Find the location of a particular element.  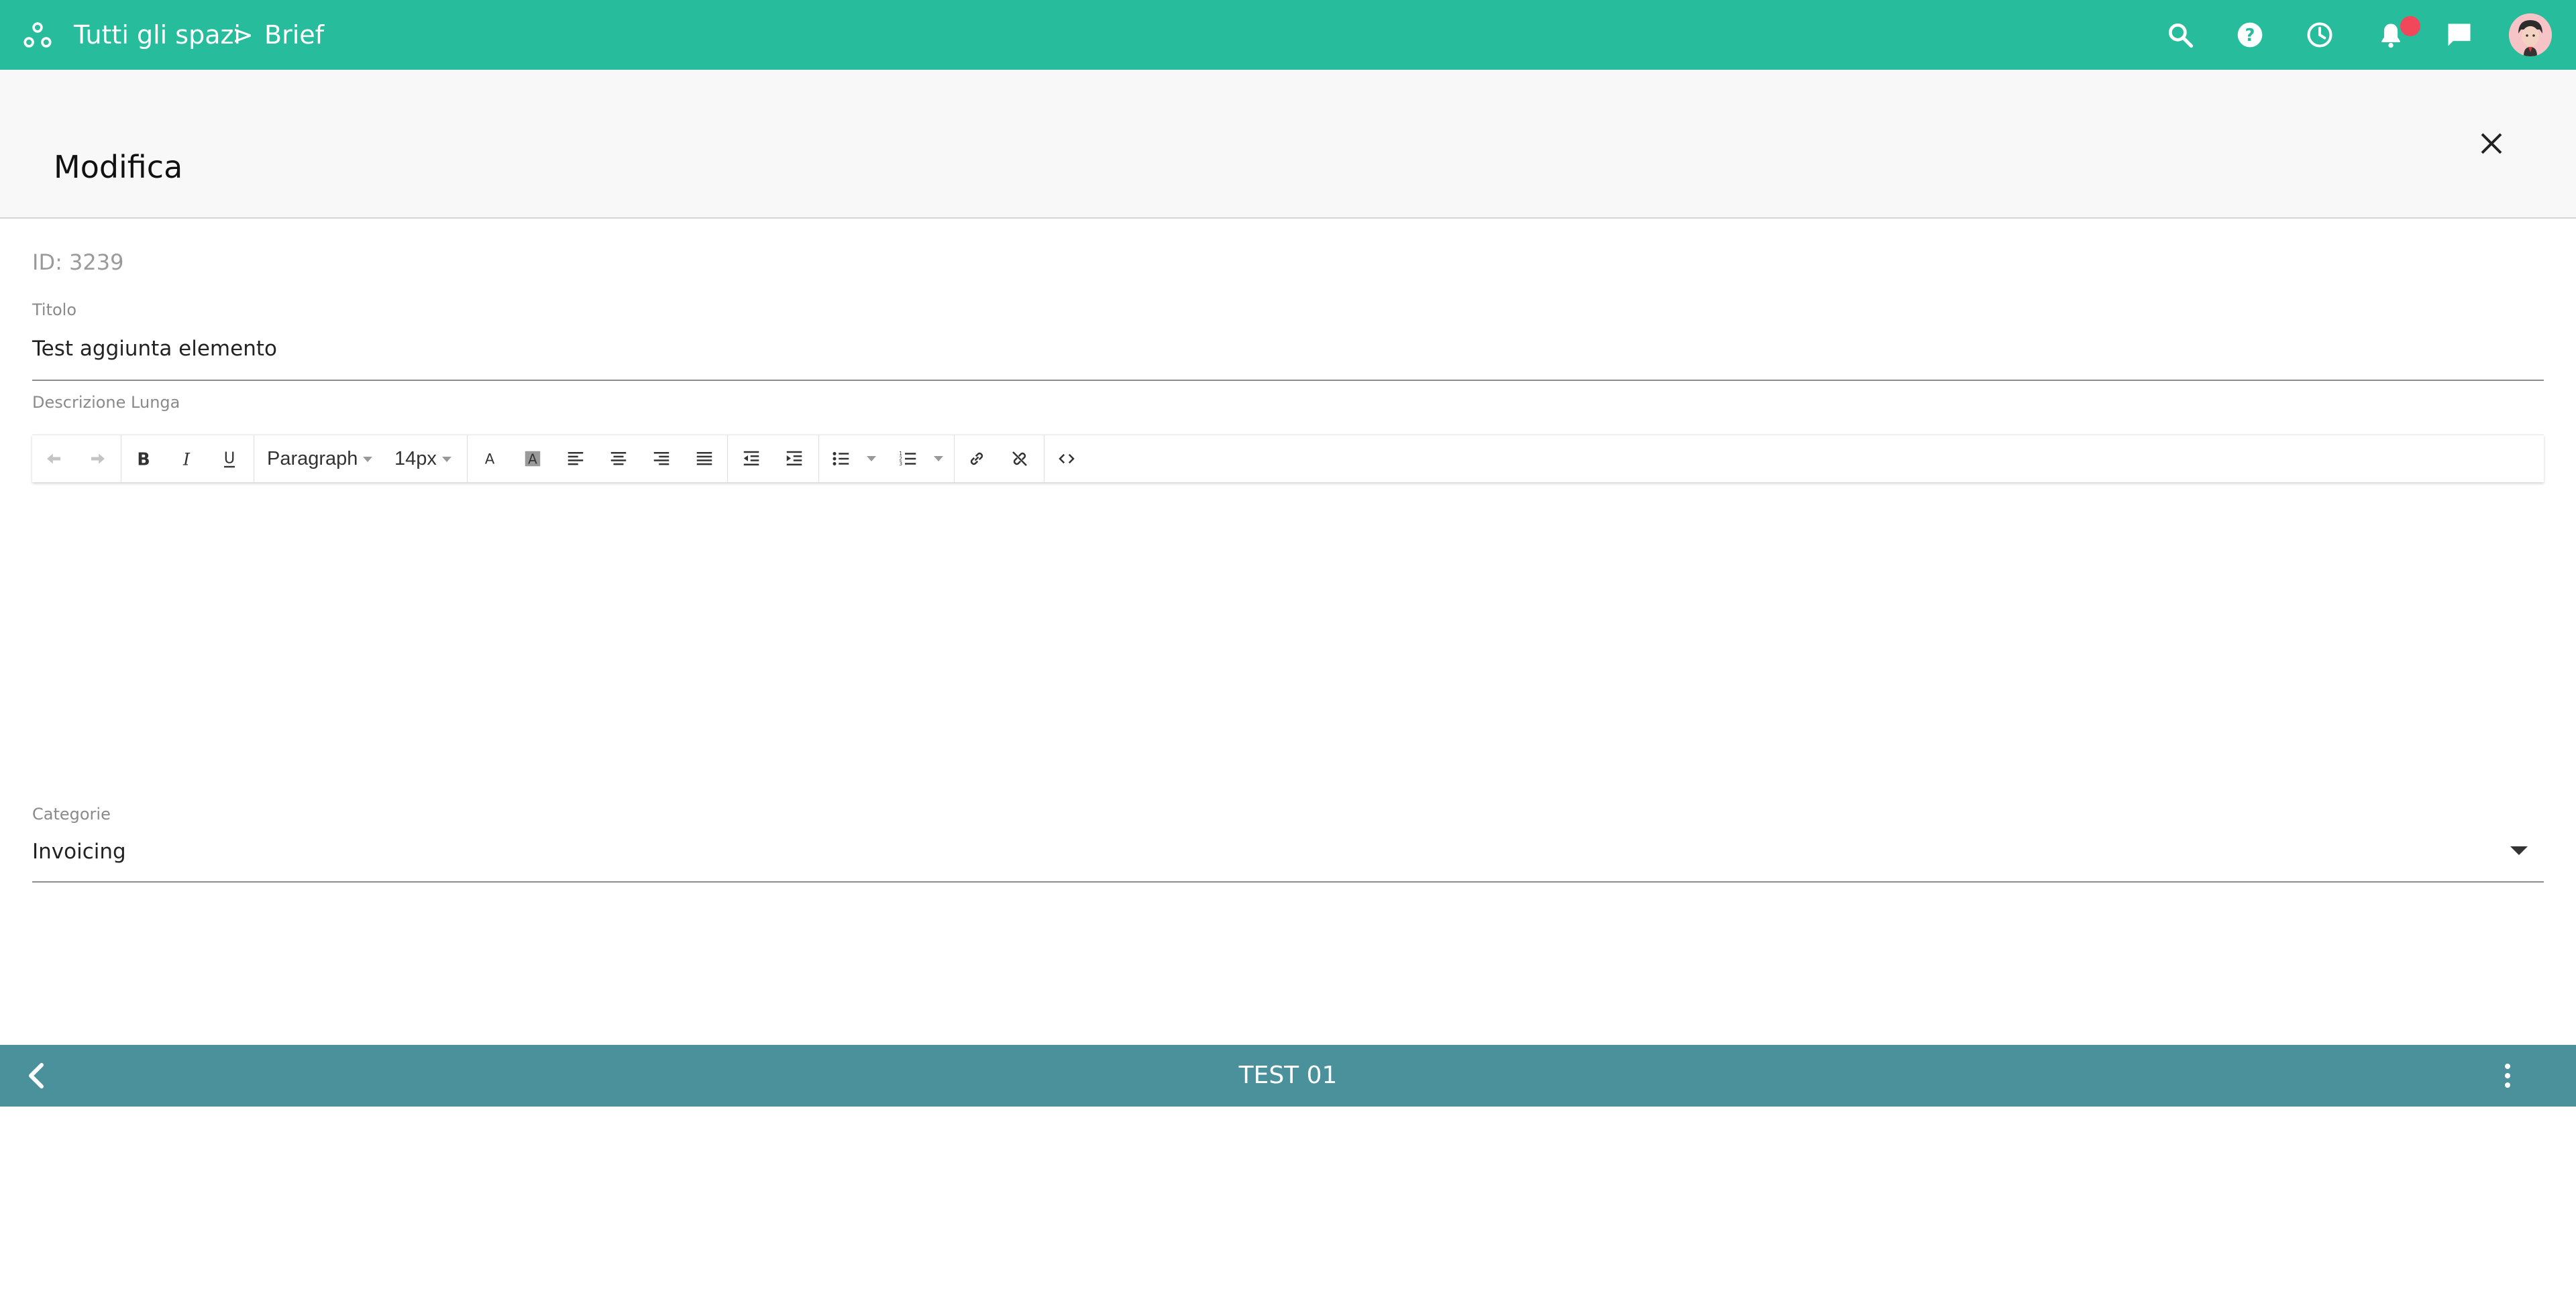

underline-button: U is located at coordinates (229, 458).